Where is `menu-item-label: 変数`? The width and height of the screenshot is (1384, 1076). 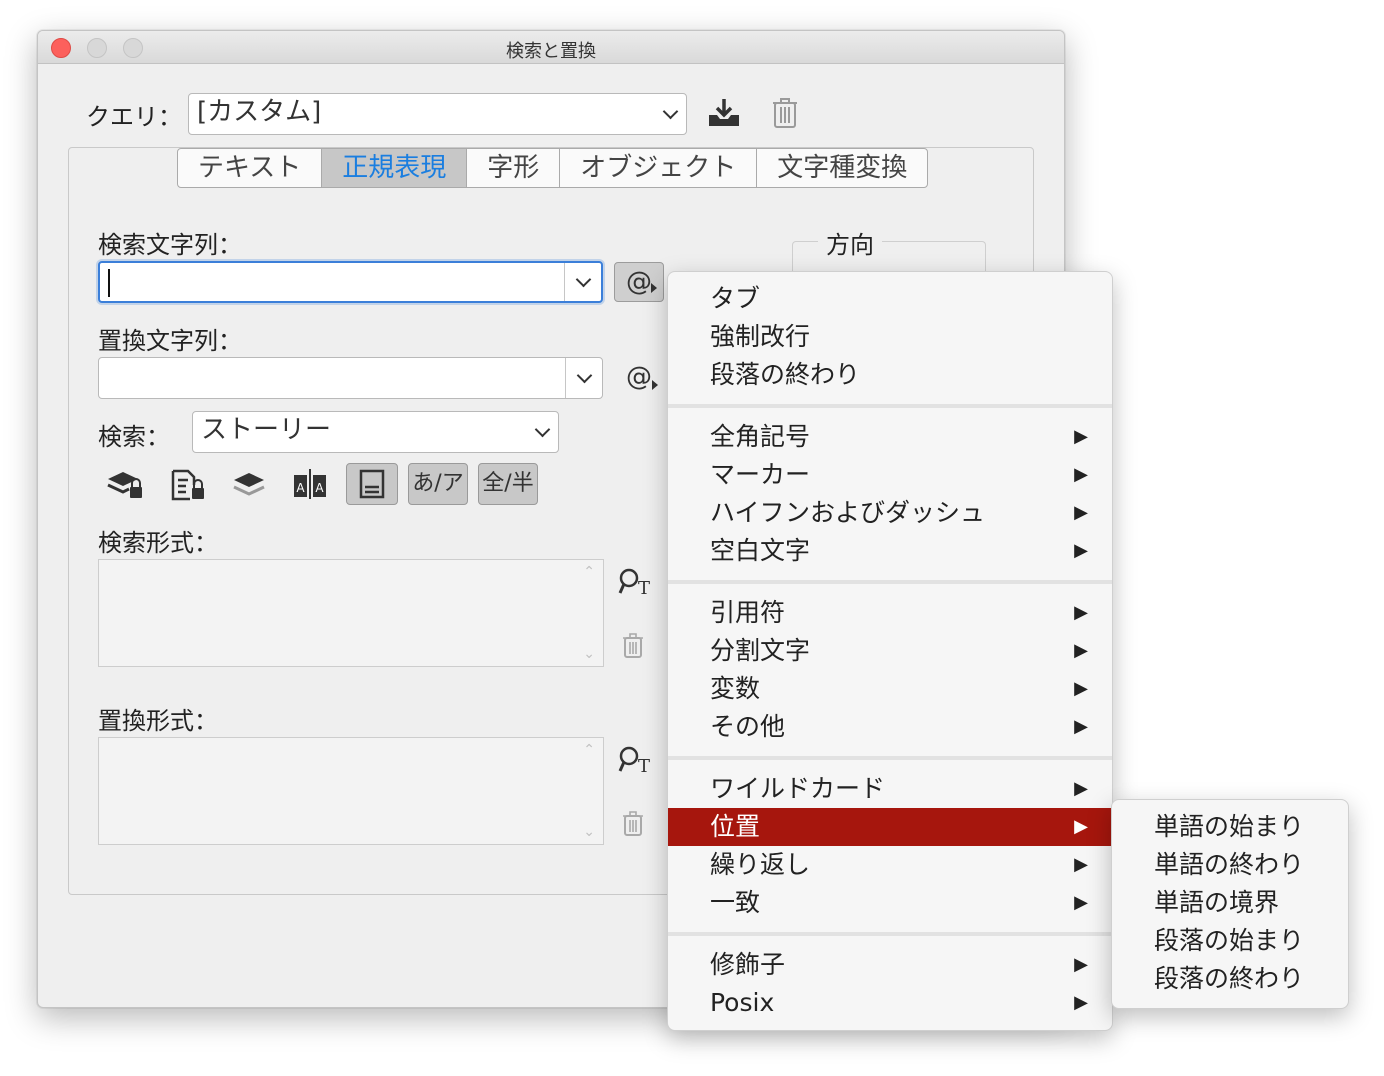 menu-item-label: 変数 is located at coordinates (735, 688).